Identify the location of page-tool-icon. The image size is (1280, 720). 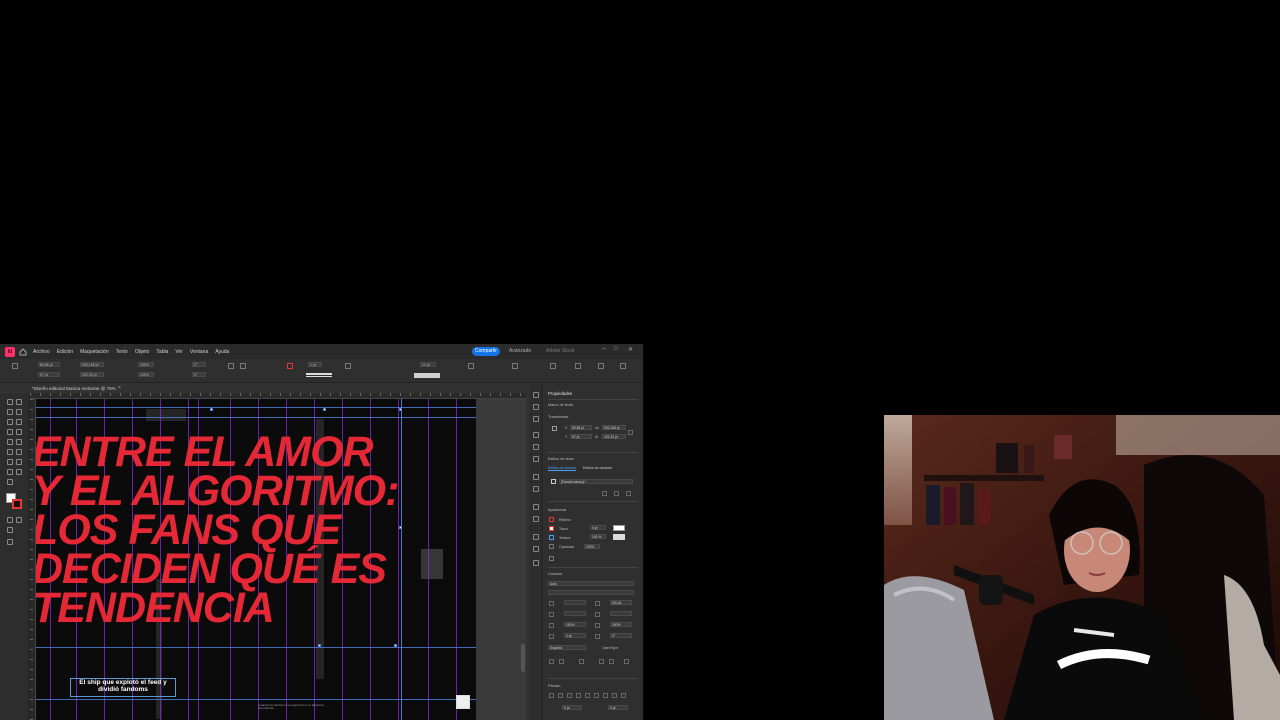
(10, 412).